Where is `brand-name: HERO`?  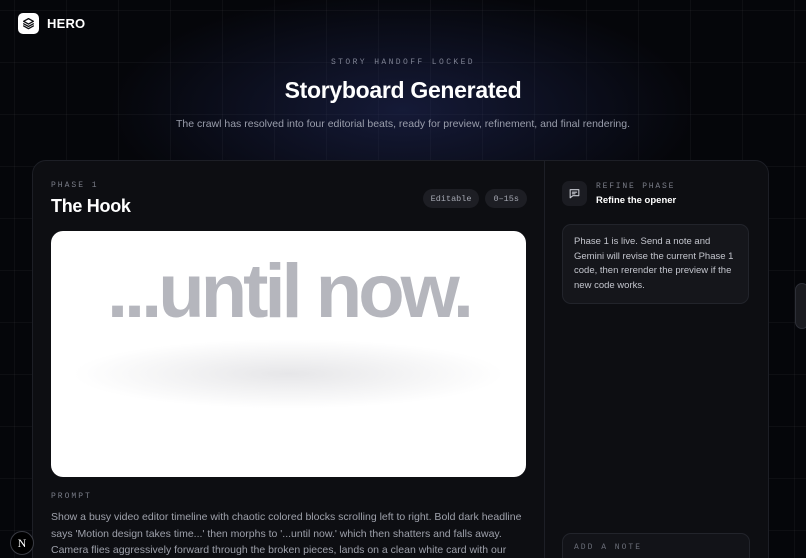
brand-name: HERO is located at coordinates (66, 23).